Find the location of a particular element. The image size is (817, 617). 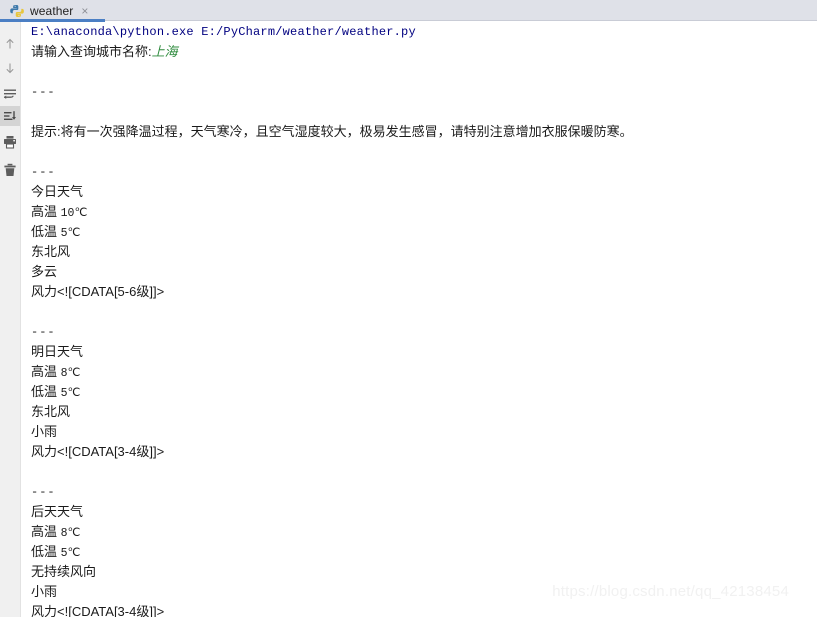

scroll-to-end-button is located at coordinates (10, 116).